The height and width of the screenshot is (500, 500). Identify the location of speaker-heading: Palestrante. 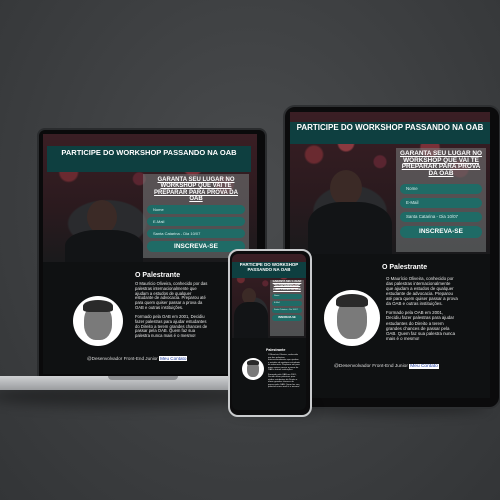
(276, 350).